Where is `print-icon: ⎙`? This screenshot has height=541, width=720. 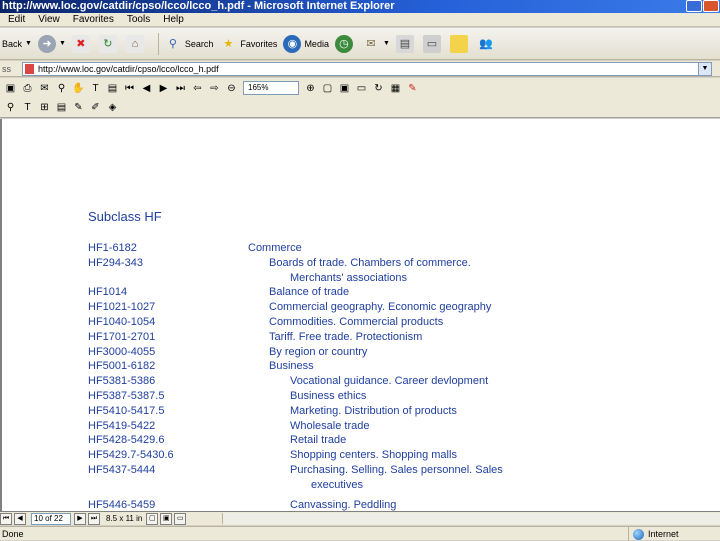
print-icon: ⎙ is located at coordinates (27, 88).